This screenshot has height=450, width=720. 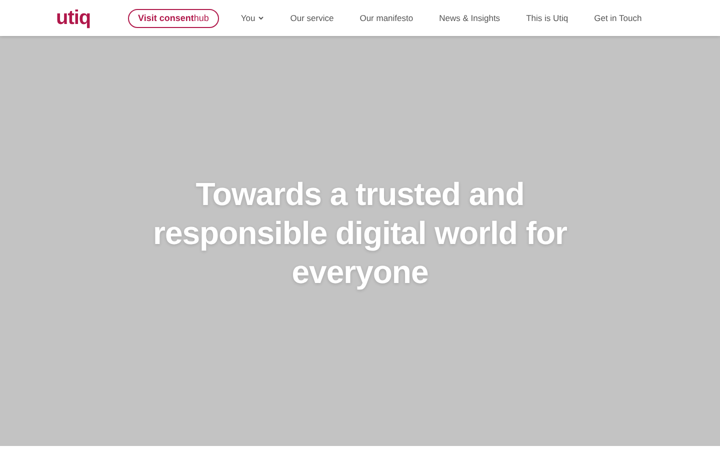 I want to click on nav-link: News & Insights, so click(x=469, y=18).